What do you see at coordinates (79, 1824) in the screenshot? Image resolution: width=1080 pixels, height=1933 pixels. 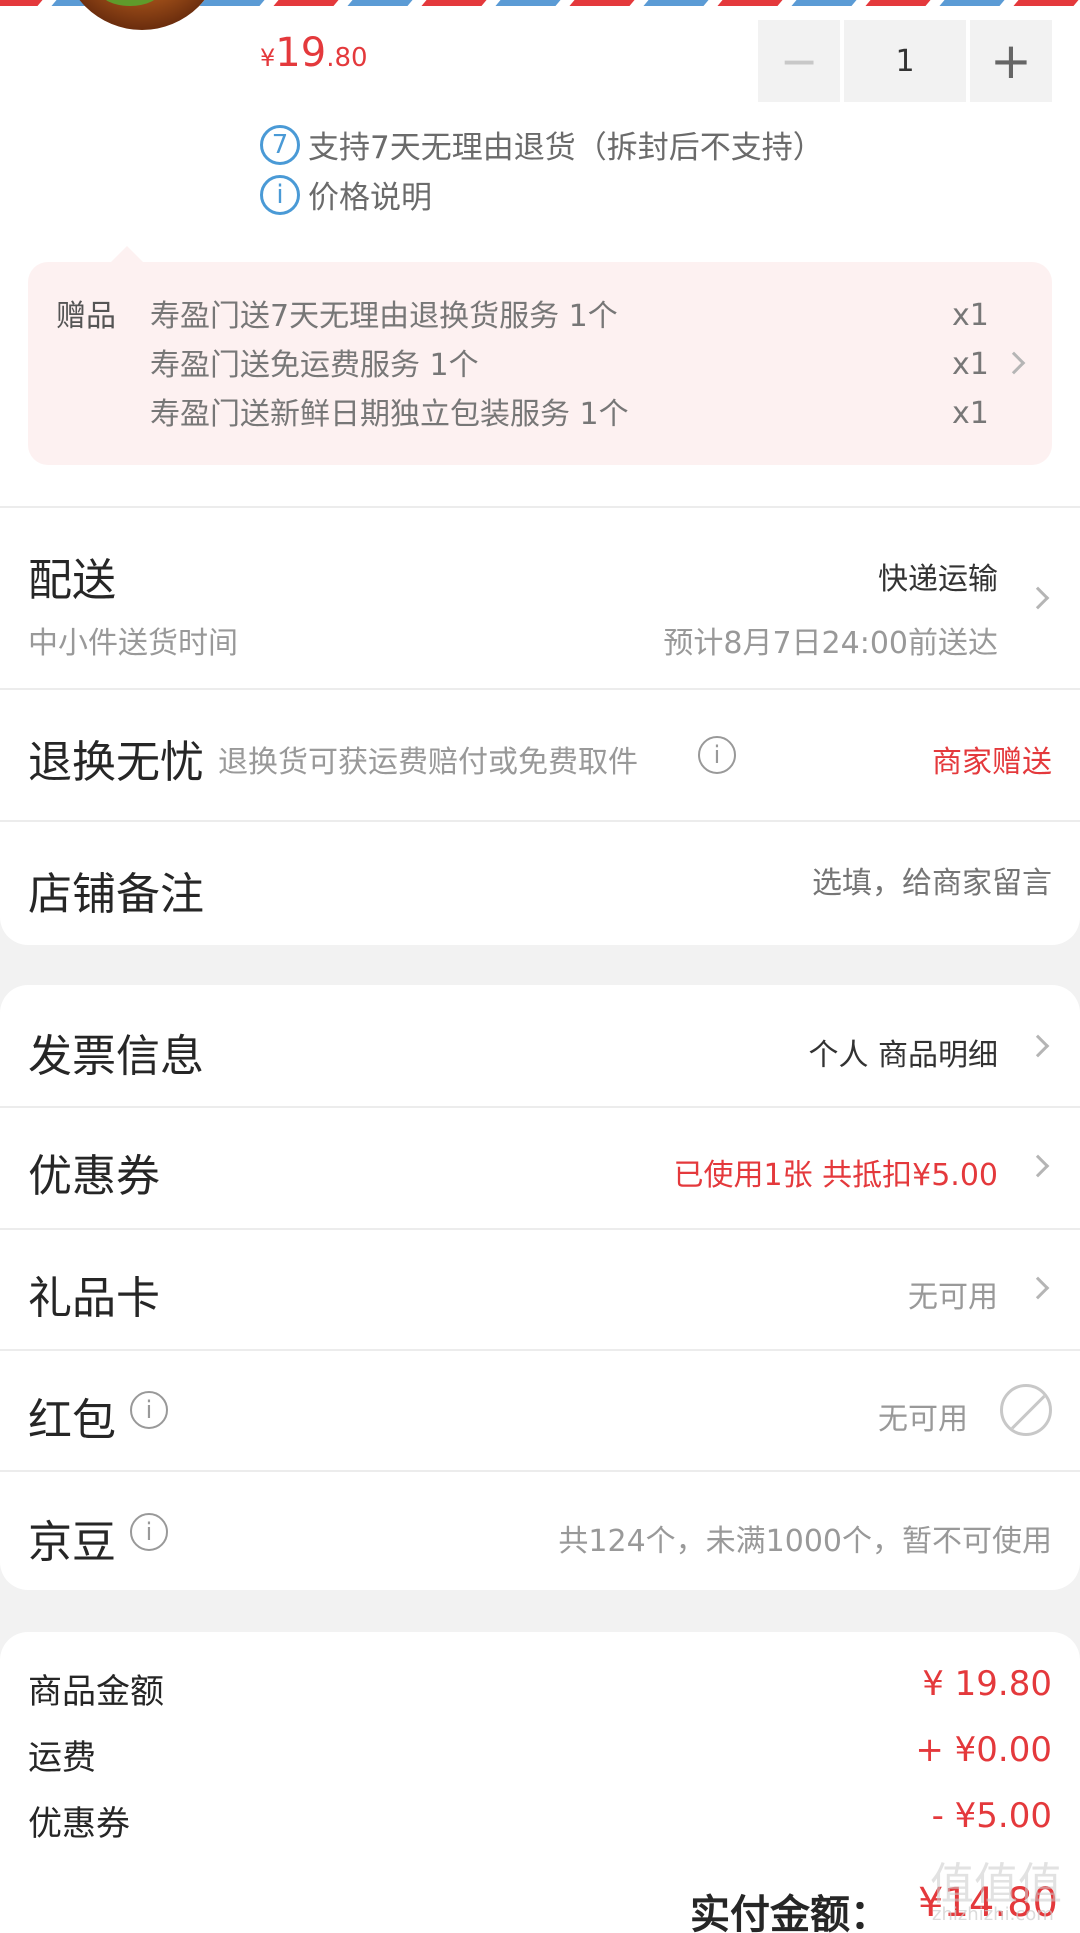 I see `coupon-discount-label: 优惠券` at bounding box center [79, 1824].